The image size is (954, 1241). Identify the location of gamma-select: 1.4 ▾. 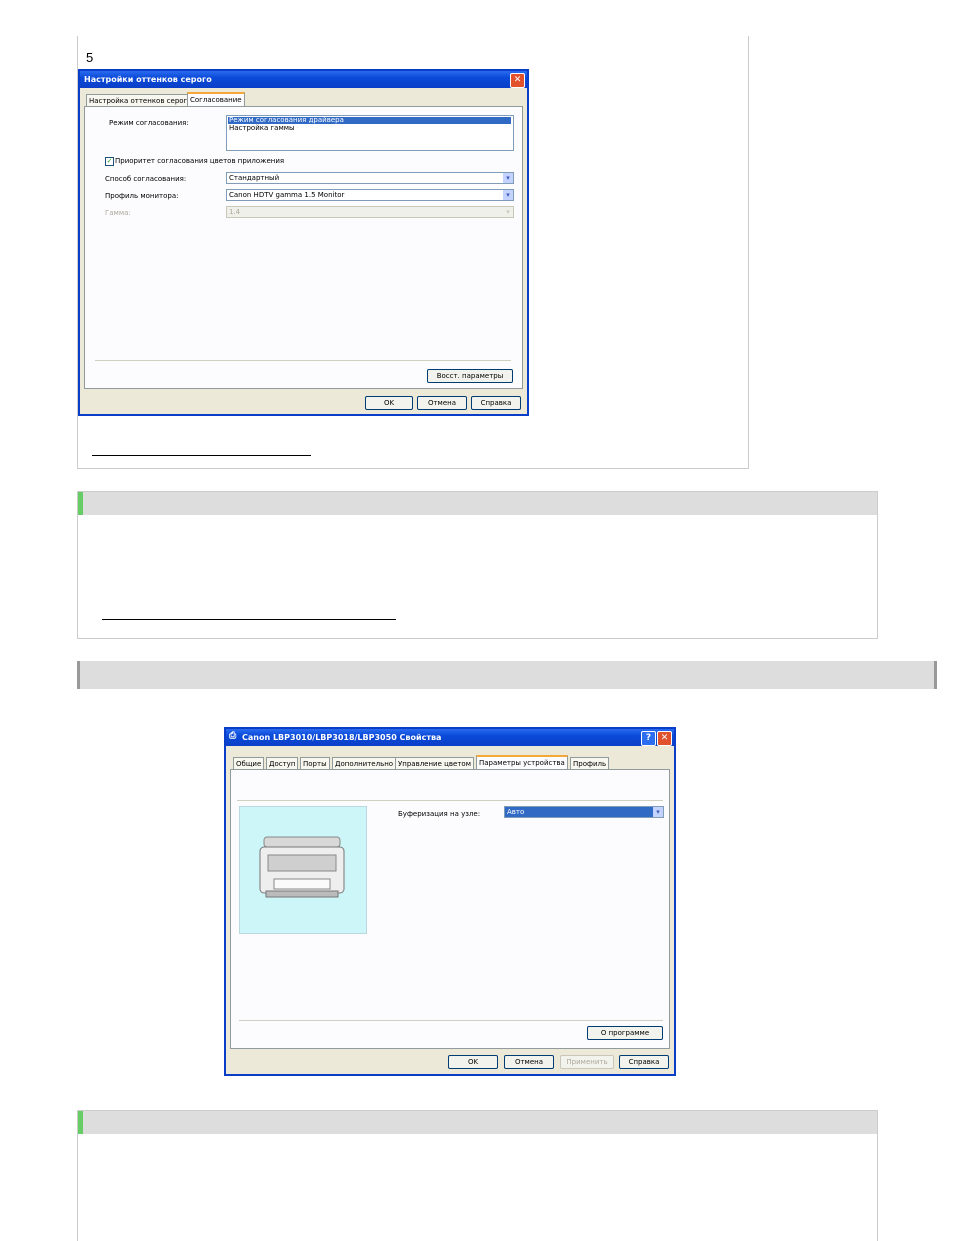
(370, 212).